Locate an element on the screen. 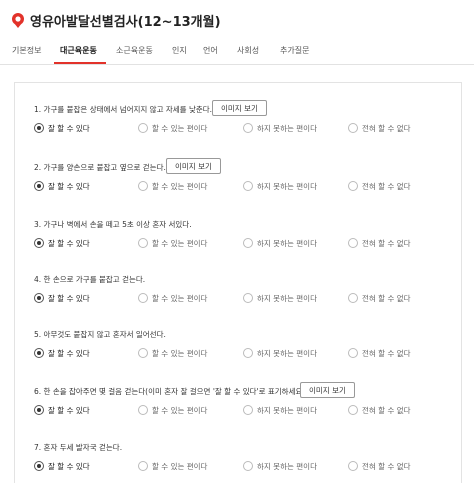 This screenshot has height=483, width=474. header: 영유아발달선별검사(12~13개월) is located at coordinates (237, 20).